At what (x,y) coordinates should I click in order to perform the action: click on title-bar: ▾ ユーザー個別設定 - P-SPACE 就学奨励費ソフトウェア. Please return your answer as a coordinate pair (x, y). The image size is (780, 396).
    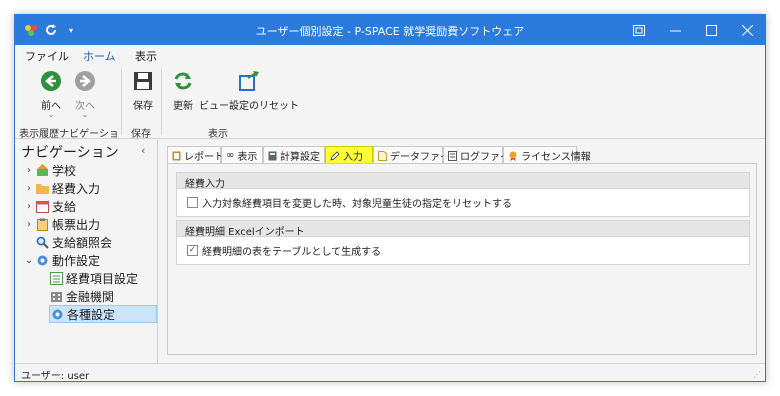
    Looking at the image, I should click on (390, 30).